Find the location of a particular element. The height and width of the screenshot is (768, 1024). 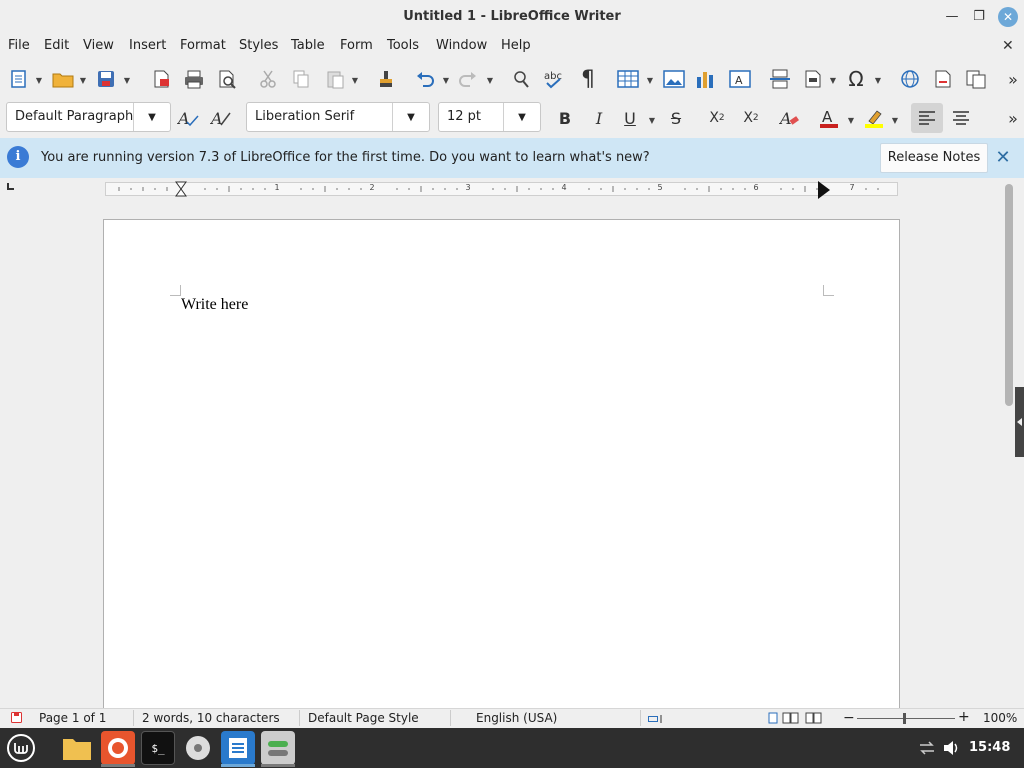

font-size-combo: 12 pt ▼ is located at coordinates (489, 117).